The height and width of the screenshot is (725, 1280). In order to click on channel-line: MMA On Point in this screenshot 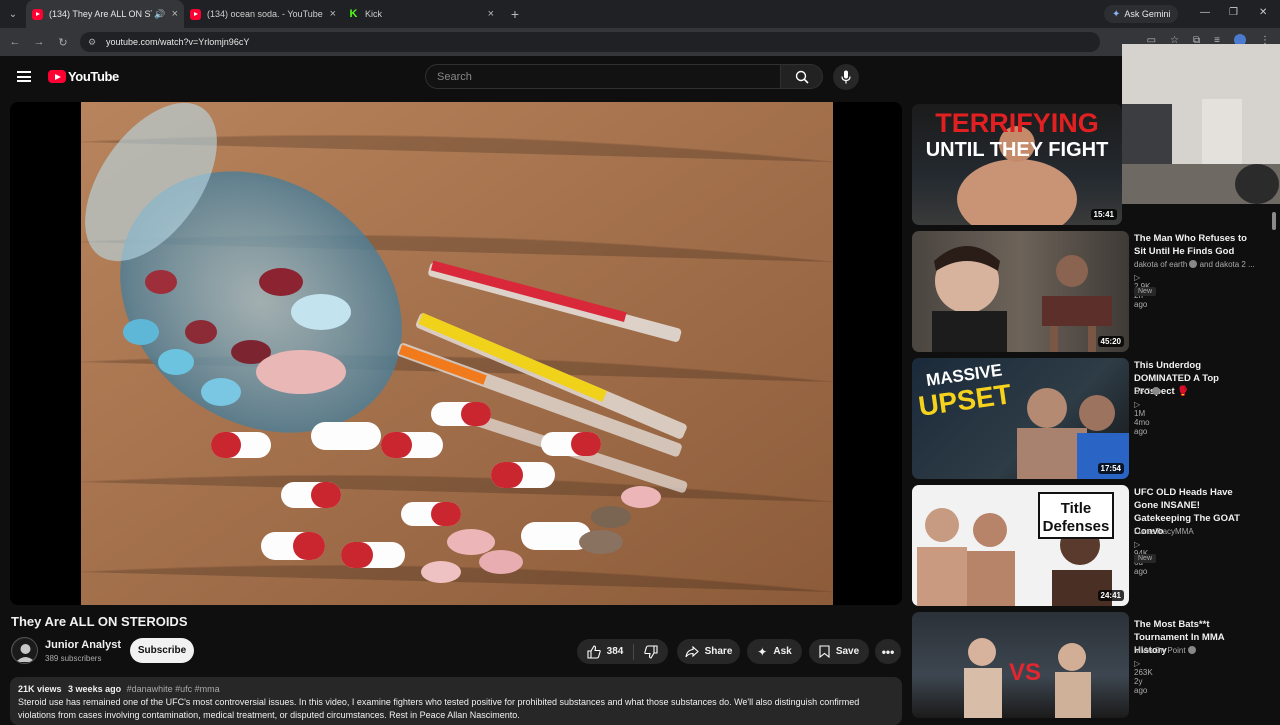, I will do `click(1199, 650)`.